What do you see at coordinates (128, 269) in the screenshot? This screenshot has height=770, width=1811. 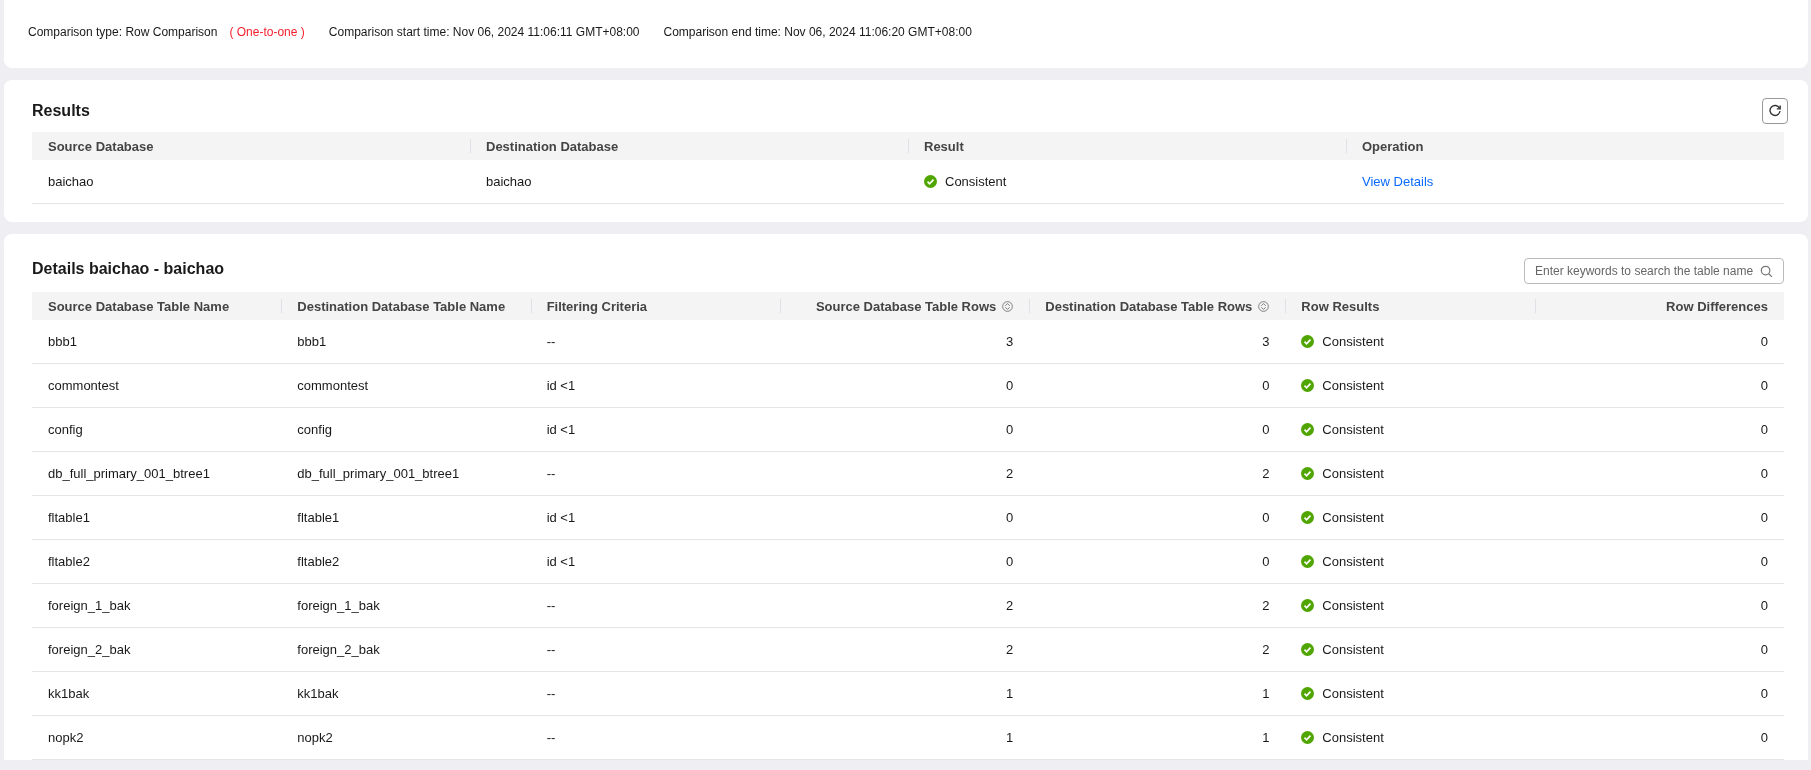 I see `section-title: Details baichao - baichao` at bounding box center [128, 269].